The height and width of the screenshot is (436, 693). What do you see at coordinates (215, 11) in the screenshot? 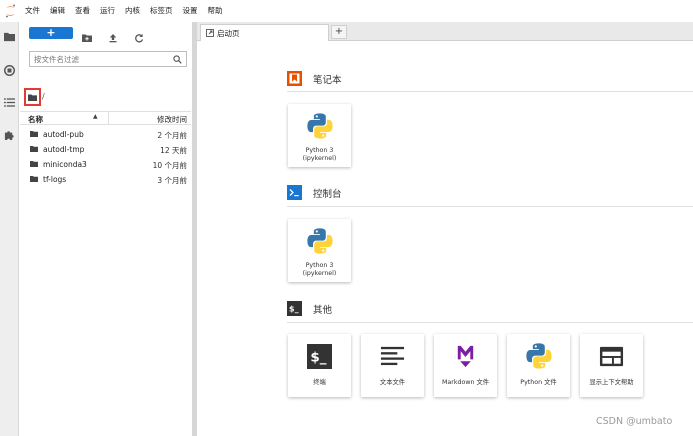
I see `menu-help: 帮助` at bounding box center [215, 11].